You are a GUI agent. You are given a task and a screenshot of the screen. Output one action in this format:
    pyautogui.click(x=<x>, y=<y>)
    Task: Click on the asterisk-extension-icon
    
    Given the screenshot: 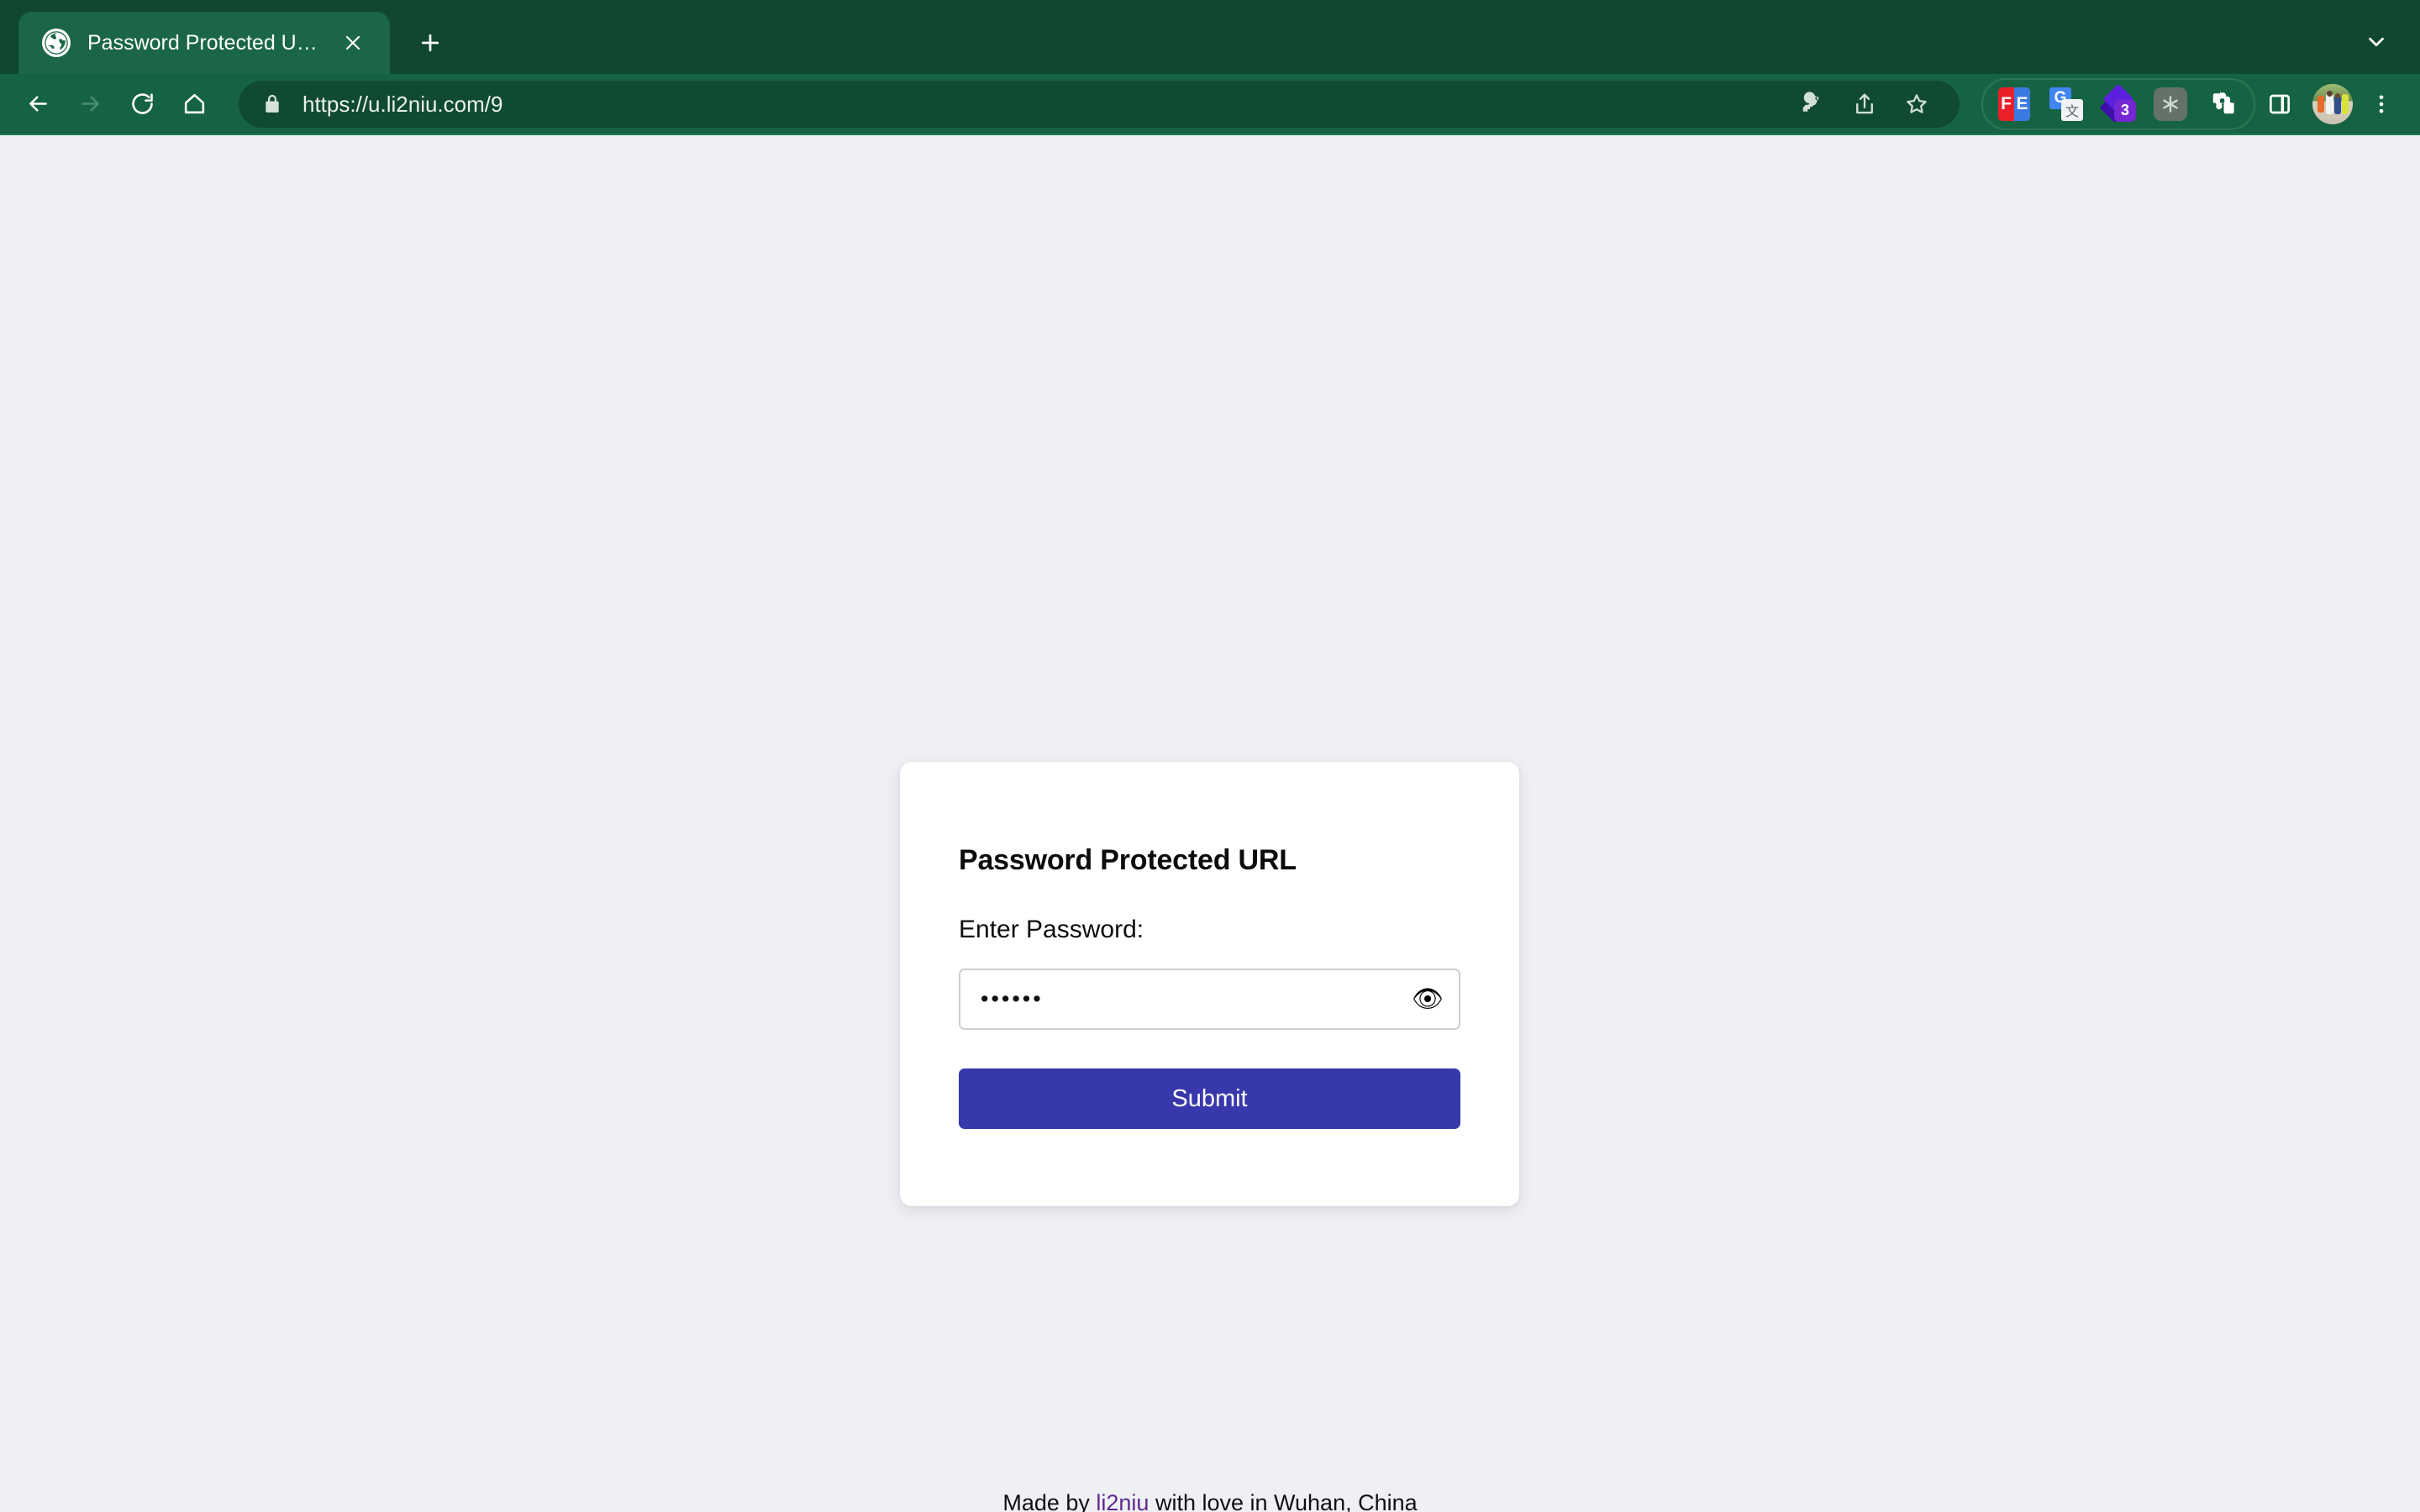 What is the action you would take?
    pyautogui.click(x=2170, y=104)
    